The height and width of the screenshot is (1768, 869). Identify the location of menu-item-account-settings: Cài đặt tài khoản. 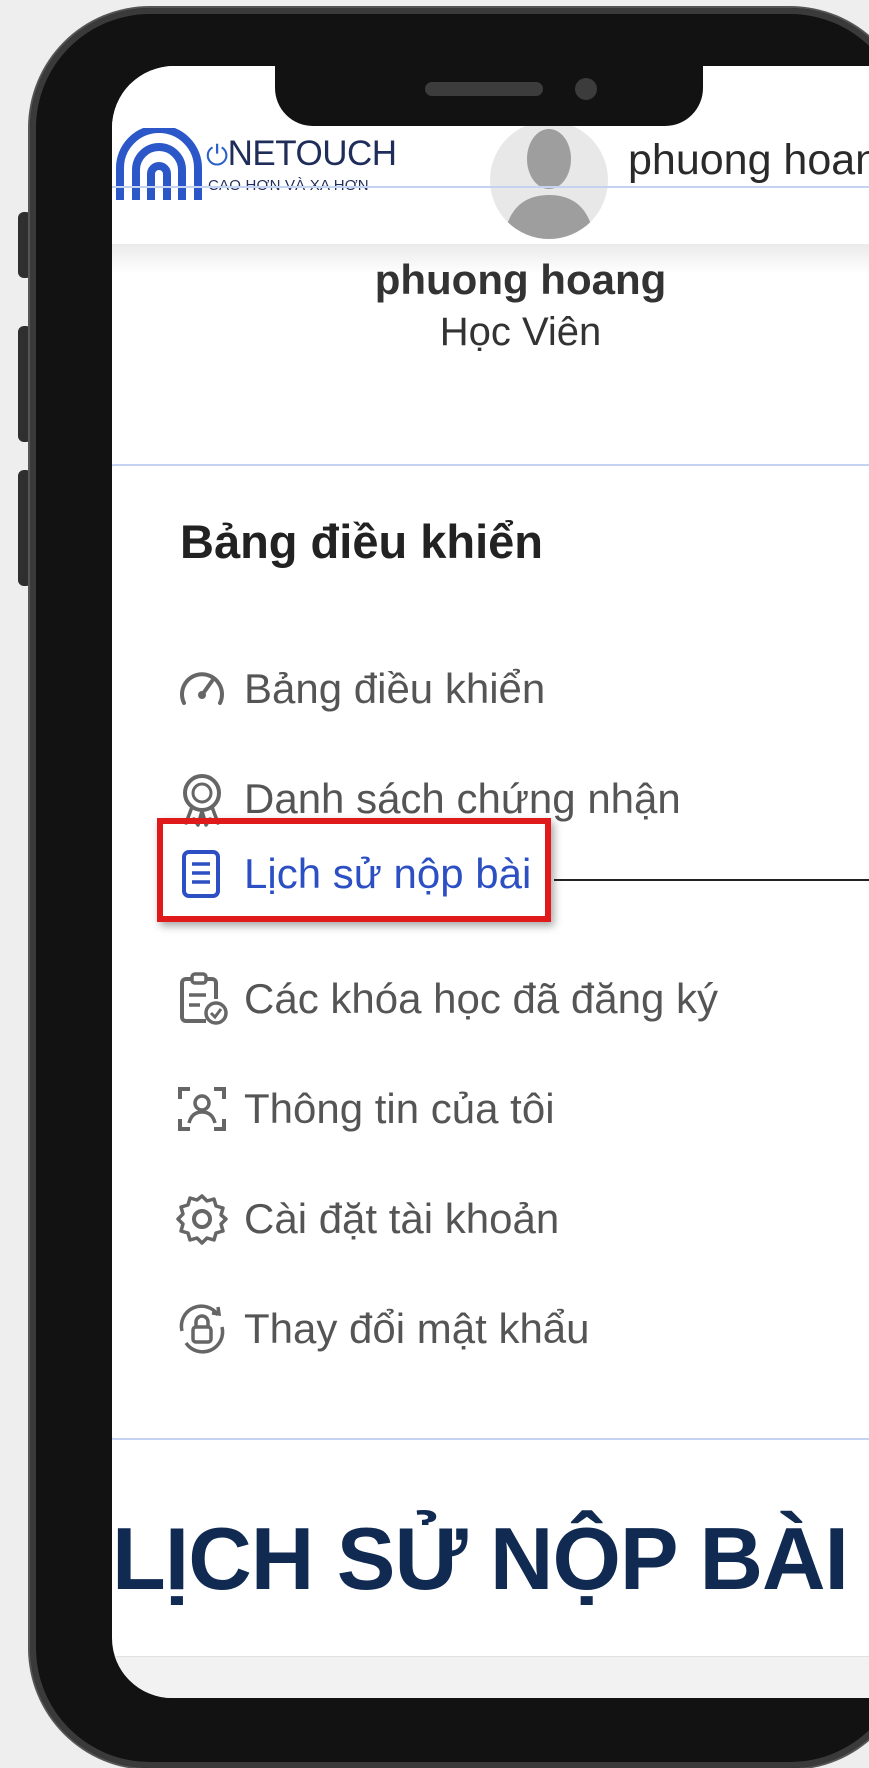
(366, 1219).